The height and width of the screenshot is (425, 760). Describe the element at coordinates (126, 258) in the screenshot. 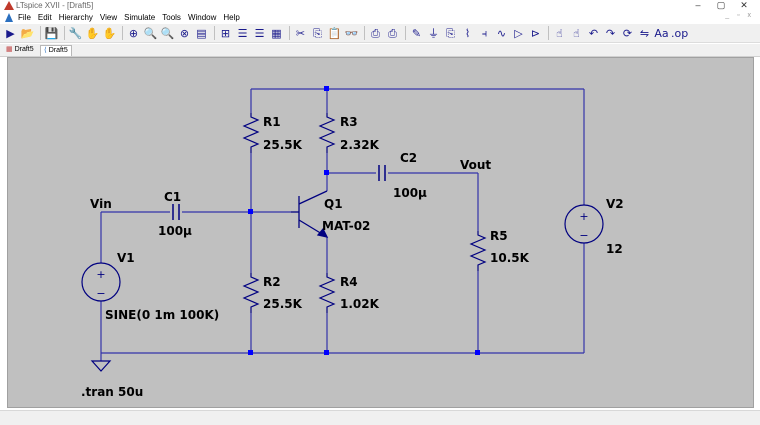

I see `v1-name: V1` at that location.